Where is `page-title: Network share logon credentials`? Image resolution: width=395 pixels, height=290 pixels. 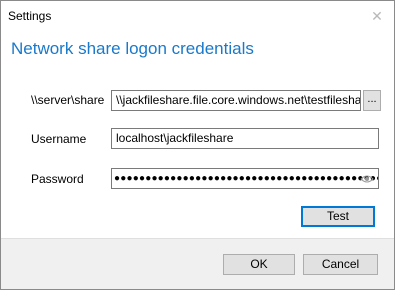 page-title: Network share logon credentials is located at coordinates (132, 48).